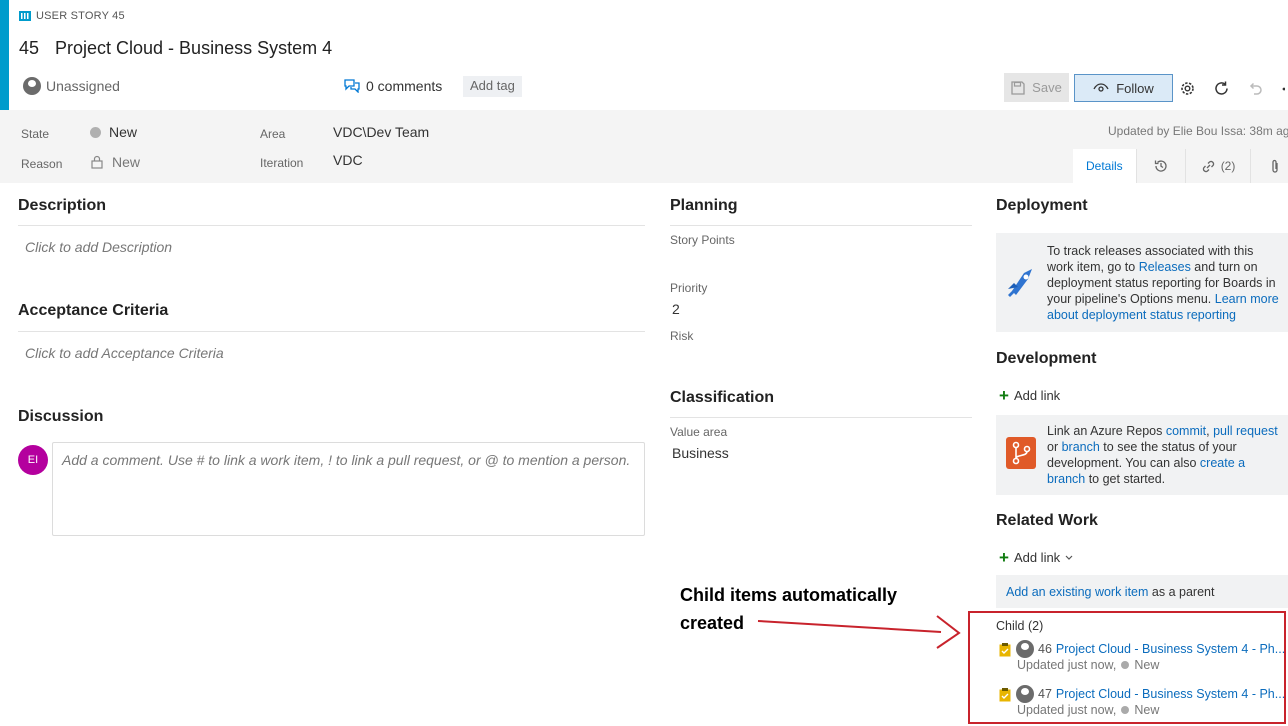  Describe the element at coordinates (95, 132) in the screenshot. I see `state-dot-icon` at that location.